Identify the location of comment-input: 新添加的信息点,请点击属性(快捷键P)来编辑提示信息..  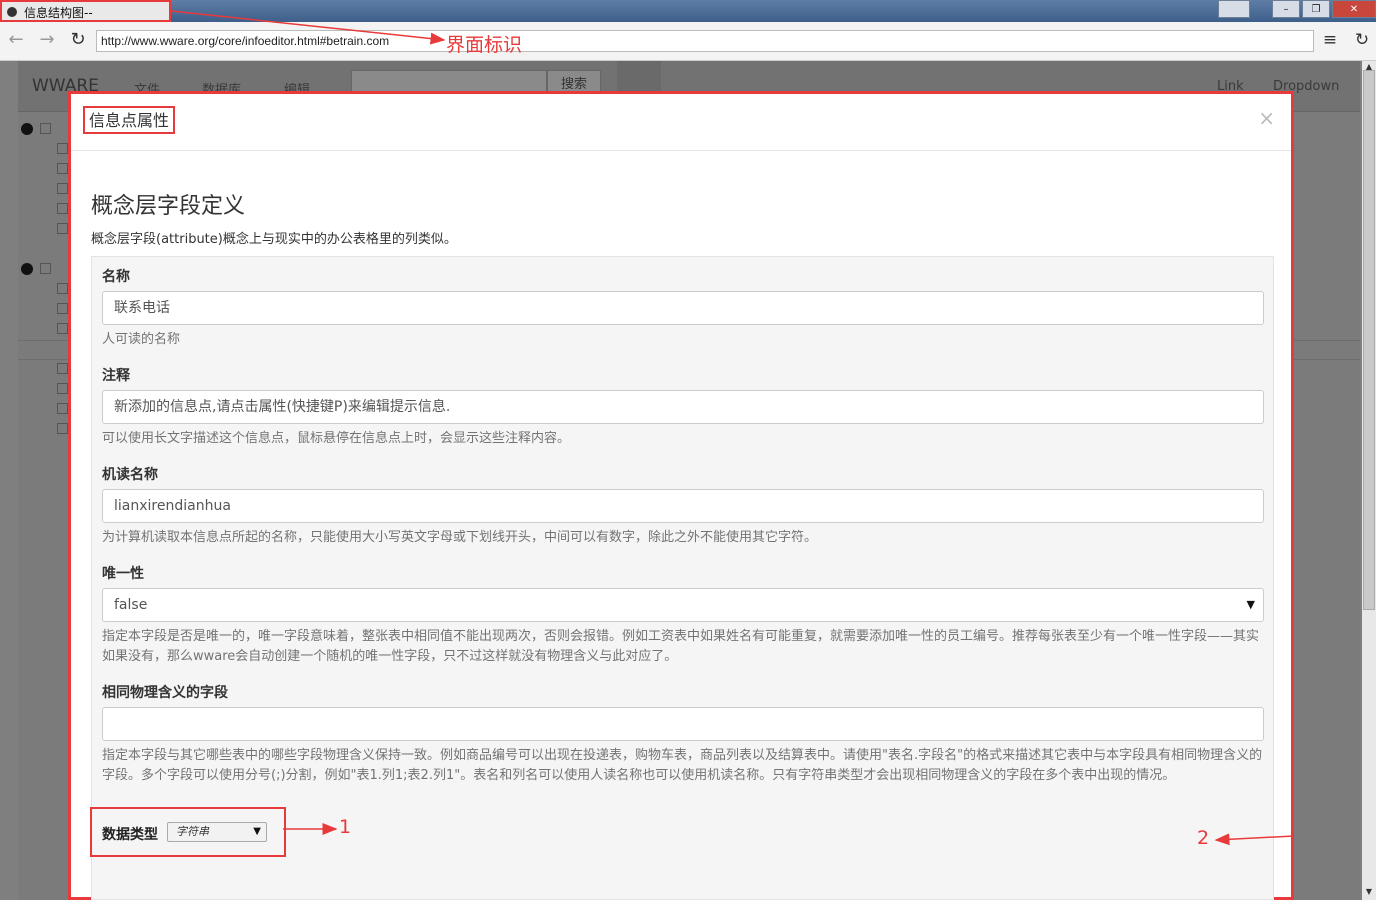
(683, 407).